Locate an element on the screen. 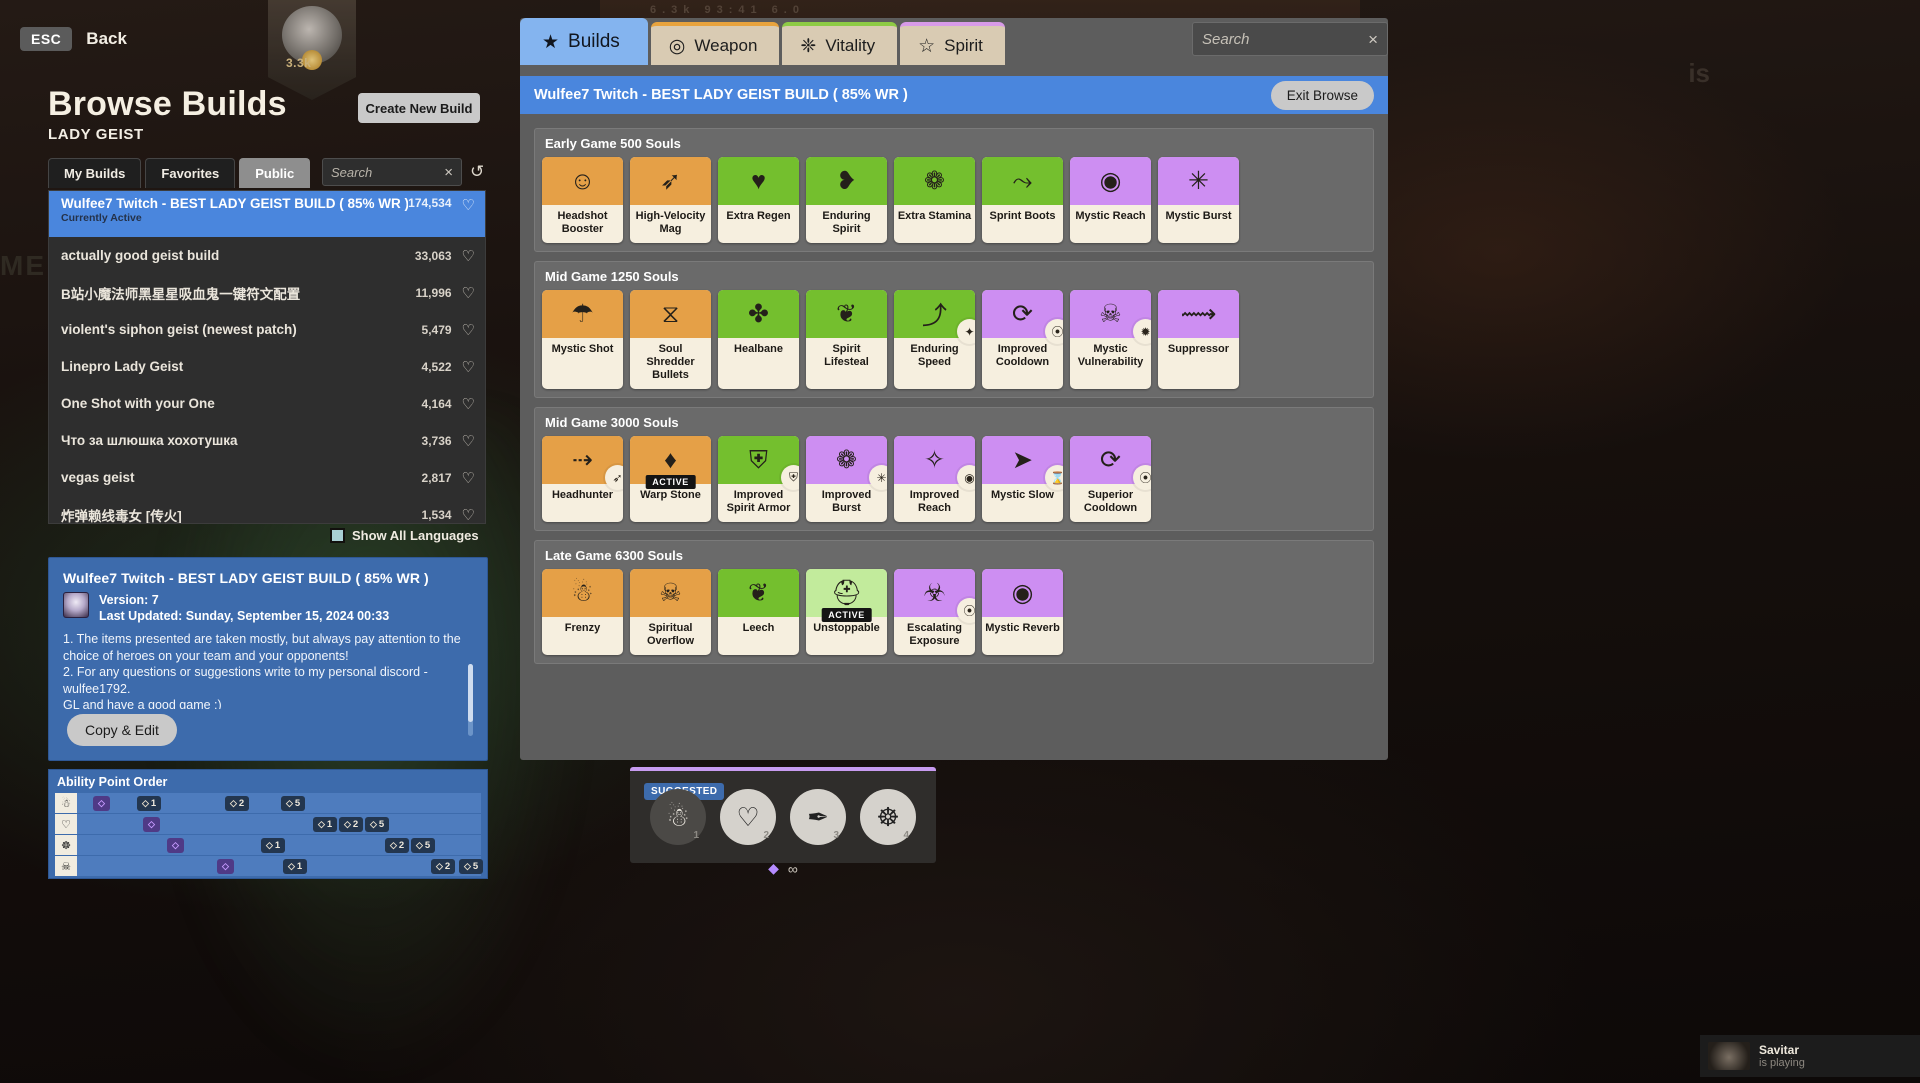 The width and height of the screenshot is (1920, 1083). item-card: ⤴ ✦ Enduring Speed is located at coordinates (934, 339).